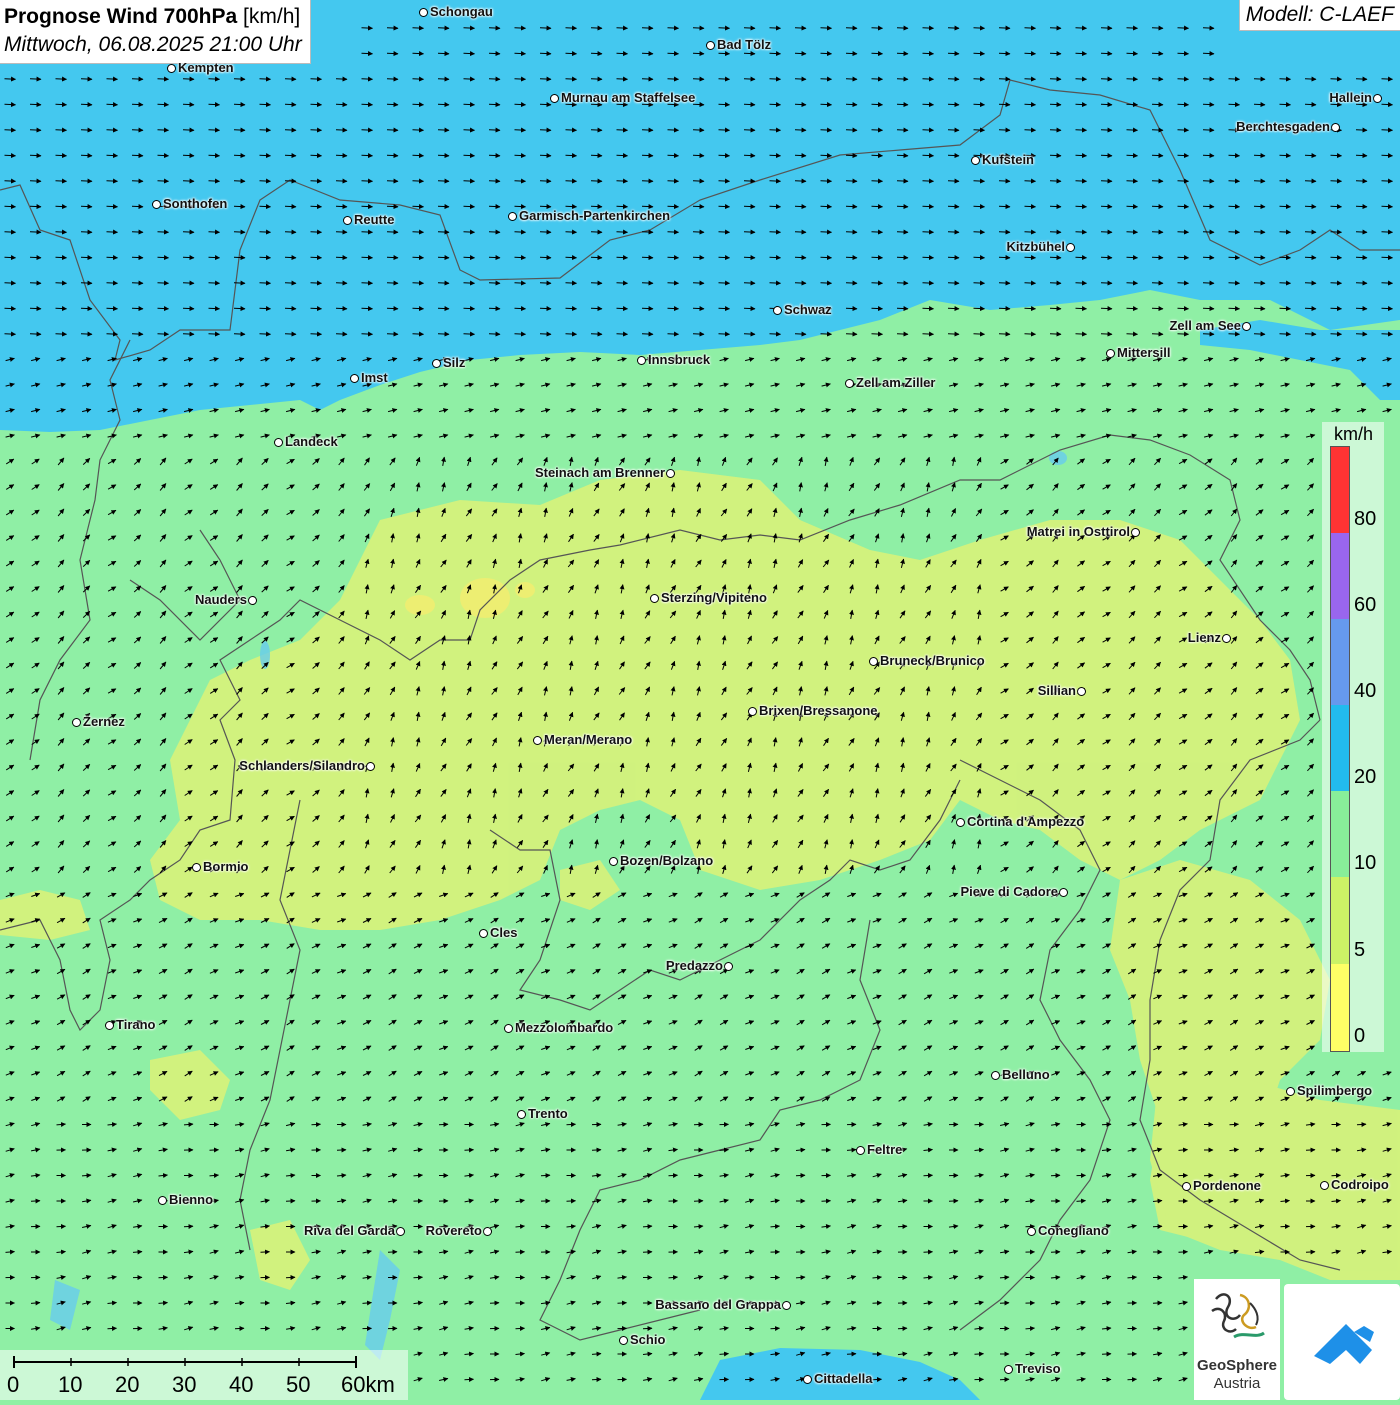 The image size is (1400, 1405). I want to click on legend-label-5: 5, so click(1359, 950).